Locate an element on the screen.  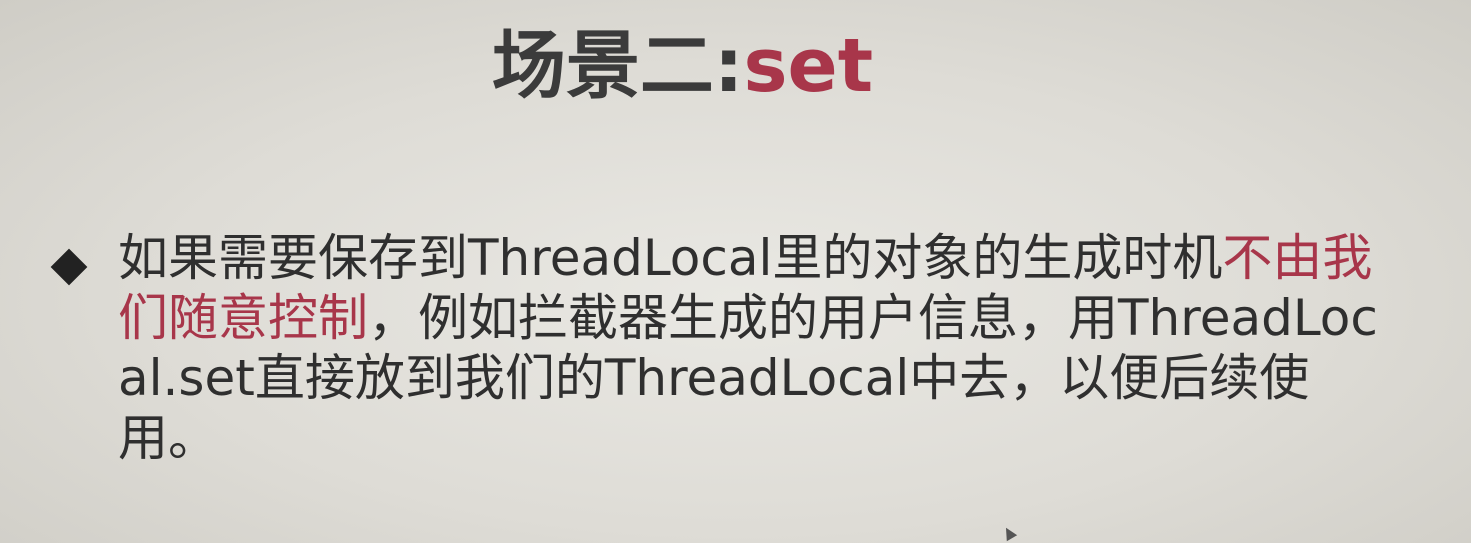
slide-title-accent: set is located at coordinates (808, 66).